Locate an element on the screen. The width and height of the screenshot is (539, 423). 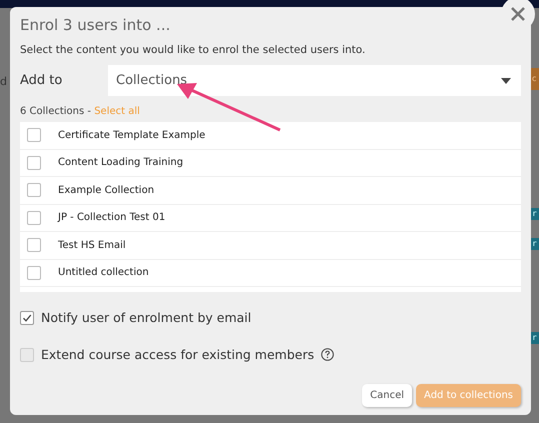
option-label: Extend course access for existing members is located at coordinates (177, 354).